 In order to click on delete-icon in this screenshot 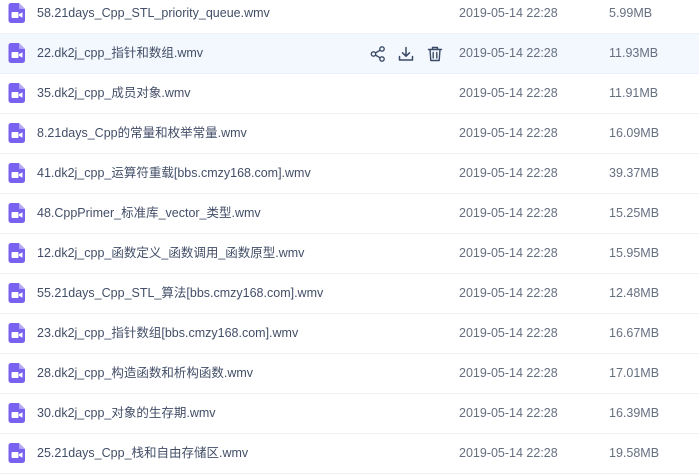, I will do `click(435, 54)`.